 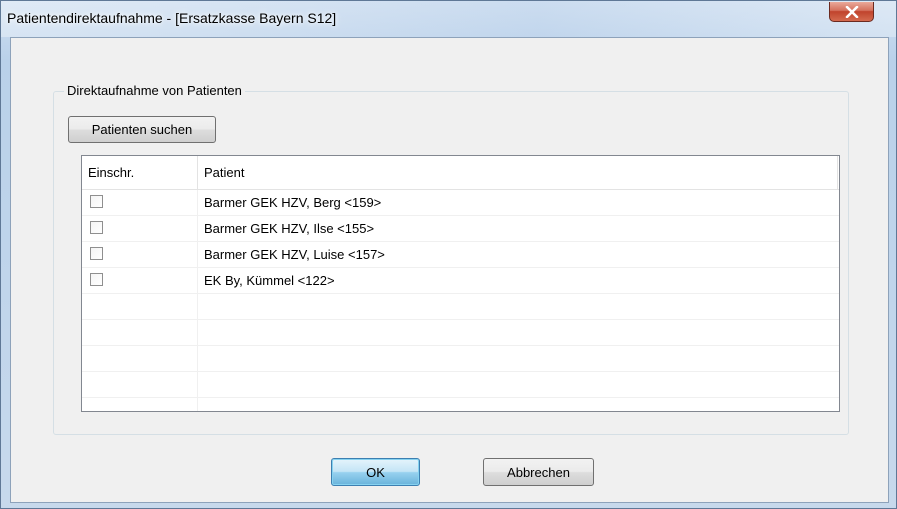 What do you see at coordinates (294, 254) in the screenshot?
I see `patient-cell: Barmer GEK HZV, Luise <157>` at bounding box center [294, 254].